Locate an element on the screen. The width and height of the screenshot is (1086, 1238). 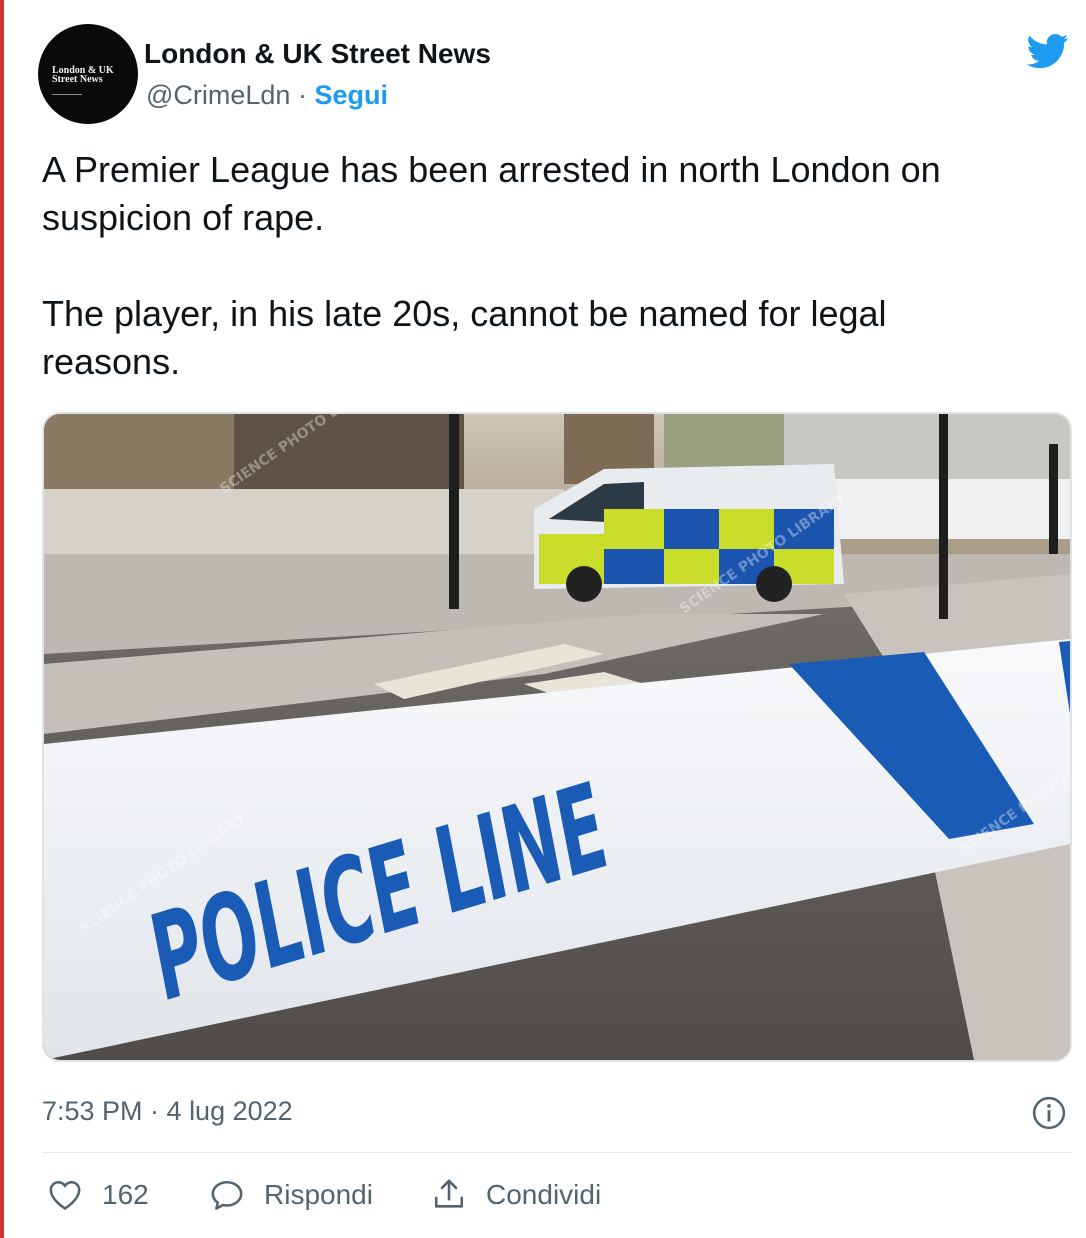
author-handle-row: @CrimeLdn · Segui is located at coordinates (267, 95).